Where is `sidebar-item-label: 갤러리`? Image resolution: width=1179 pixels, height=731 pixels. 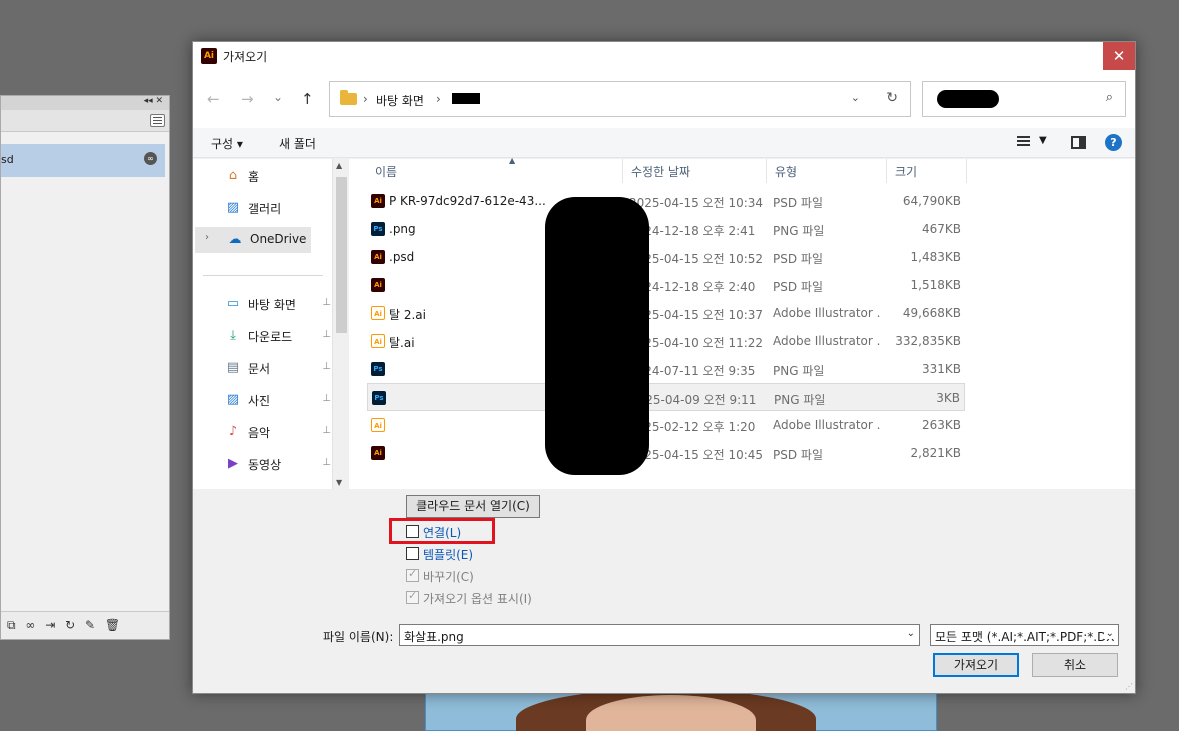 sidebar-item-label: 갤러리 is located at coordinates (265, 209).